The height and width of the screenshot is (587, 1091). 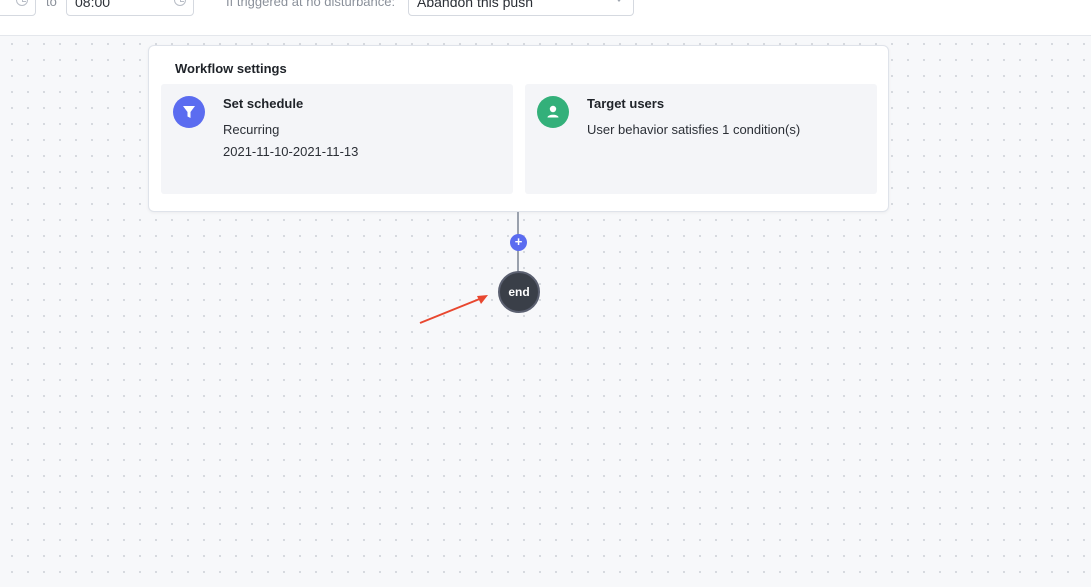 I want to click on chevron-down-icon, so click(x=619, y=1).